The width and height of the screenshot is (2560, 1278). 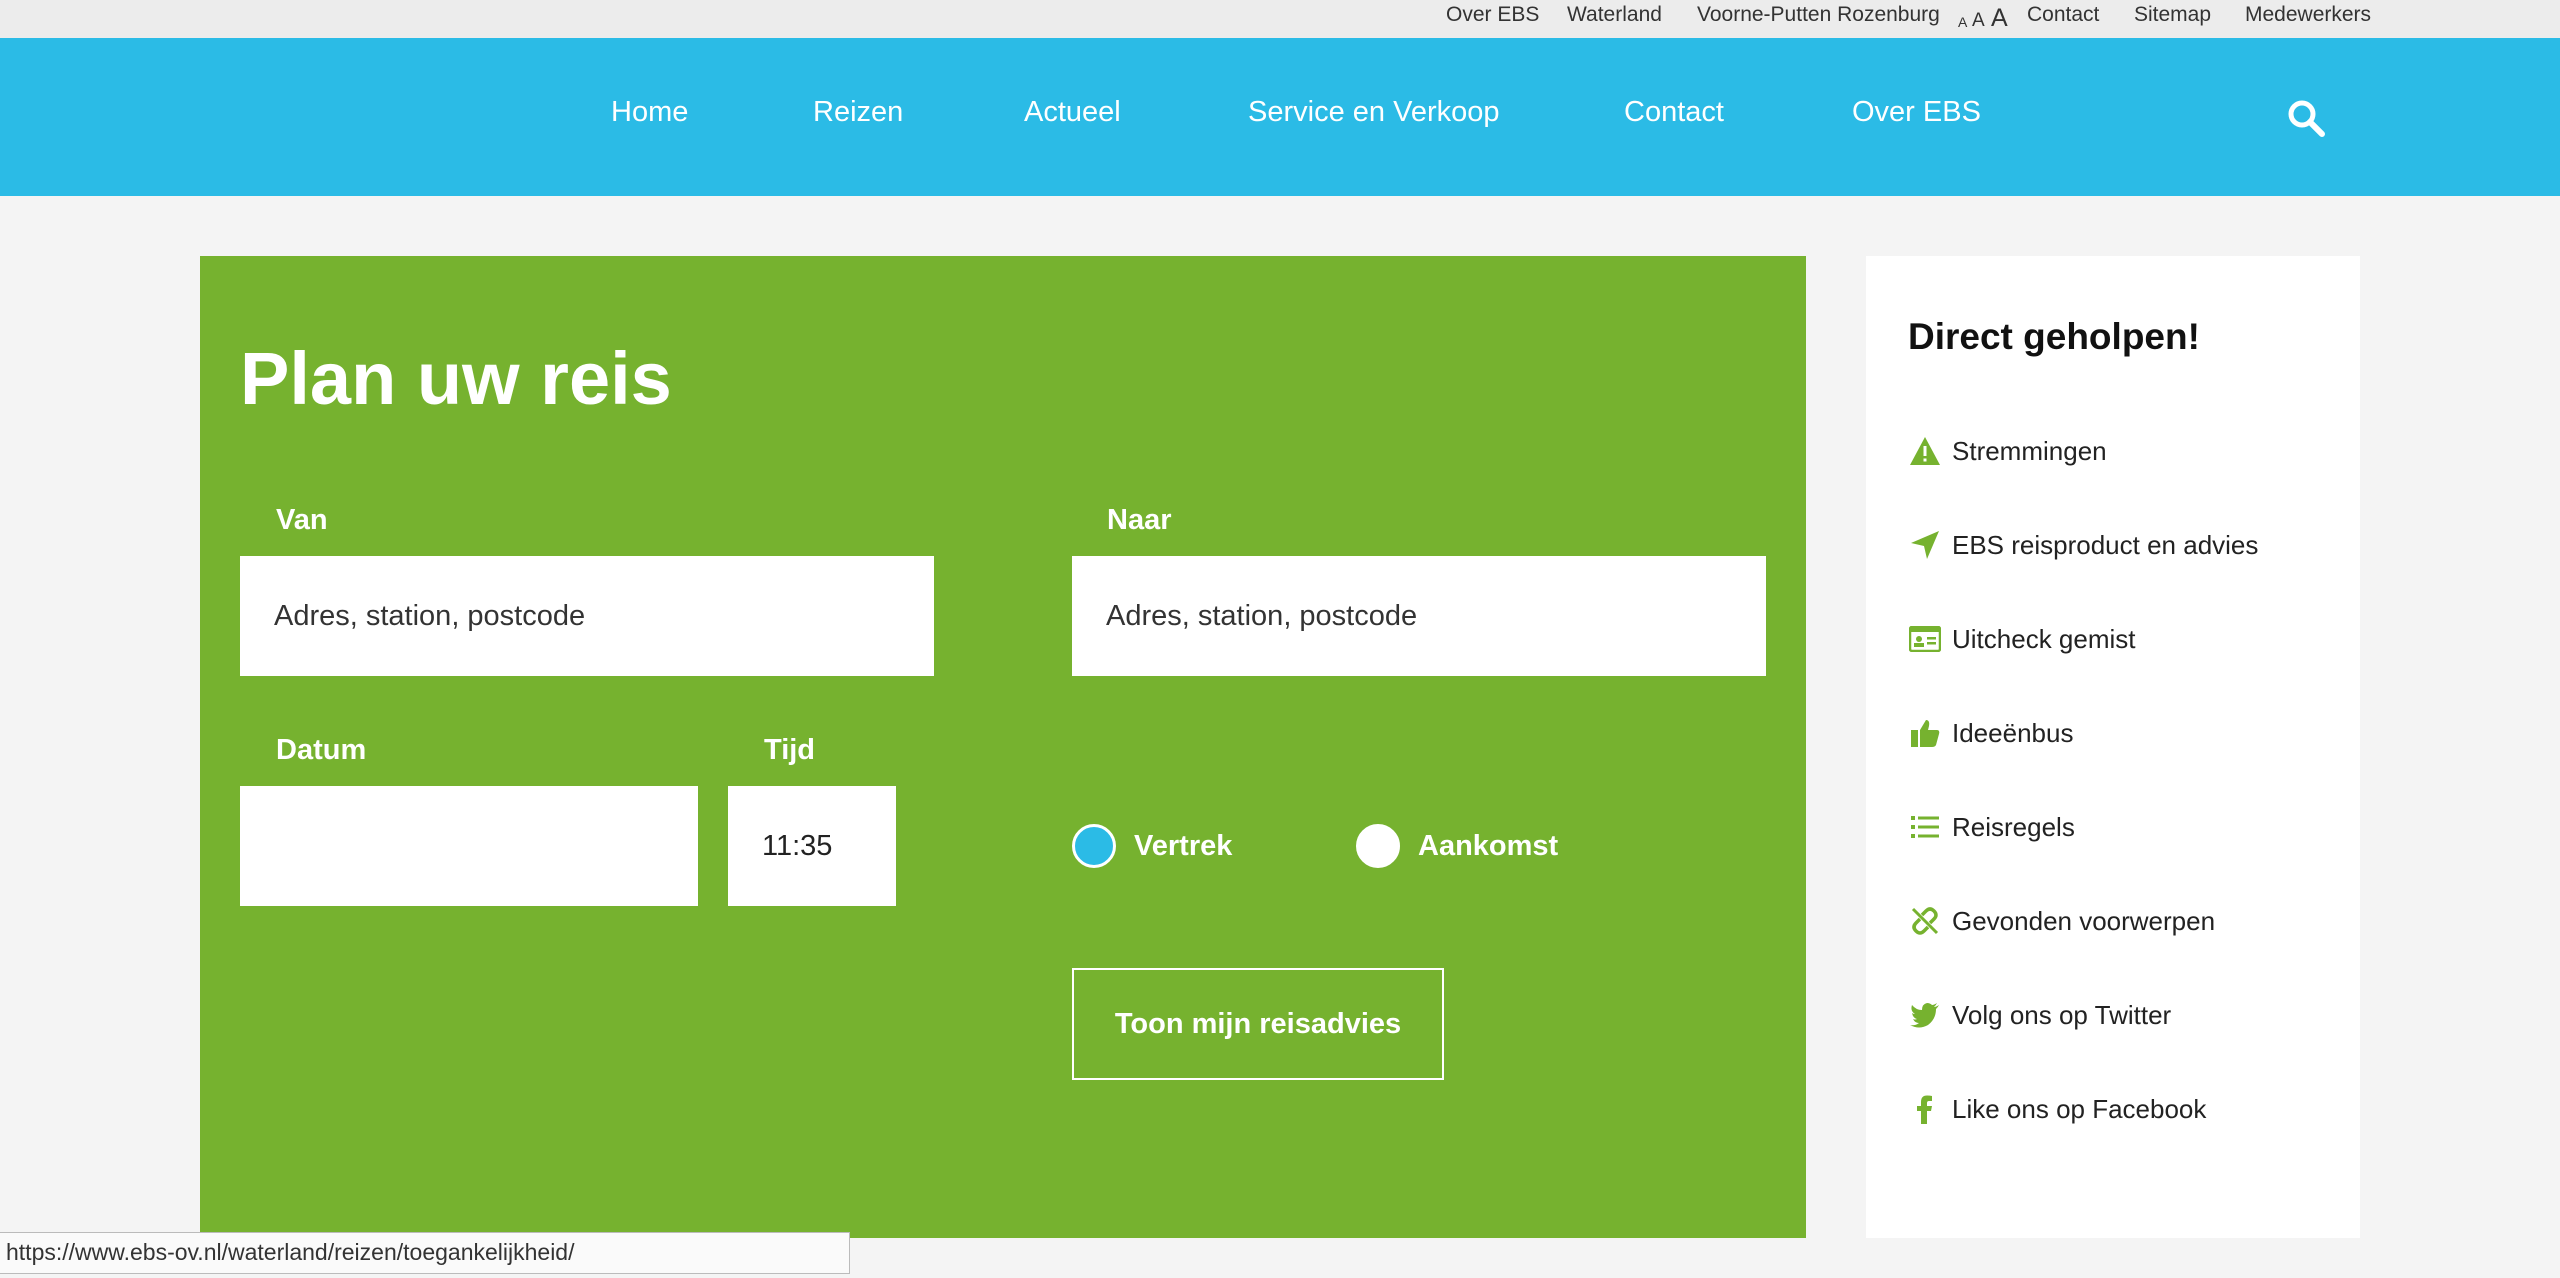 I want to click on font-size-medium: A, so click(x=1978, y=21).